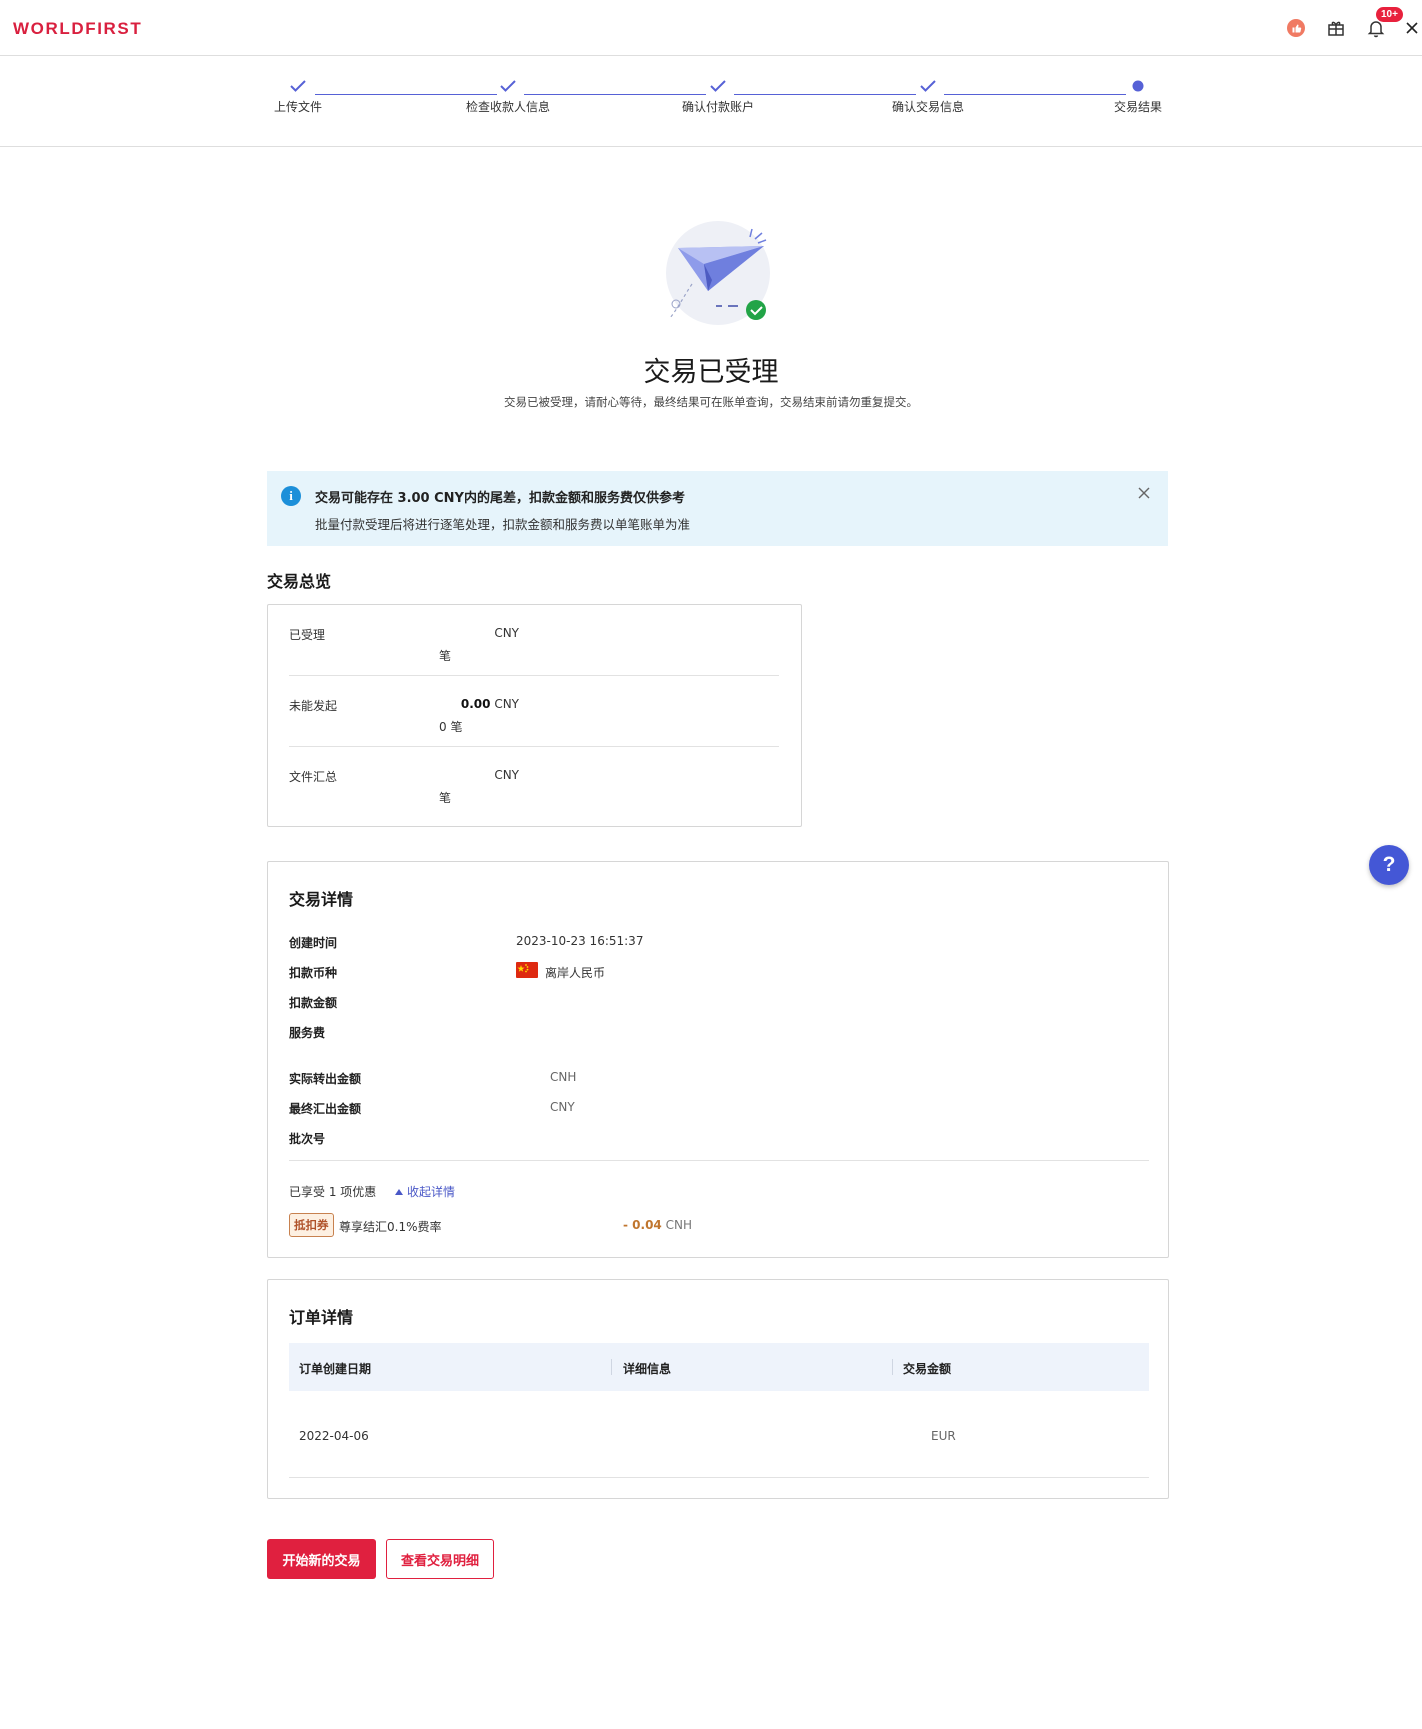 Image resolution: width=1422 pixels, height=1729 pixels. I want to click on overview-label: 文件汇总, so click(313, 777).